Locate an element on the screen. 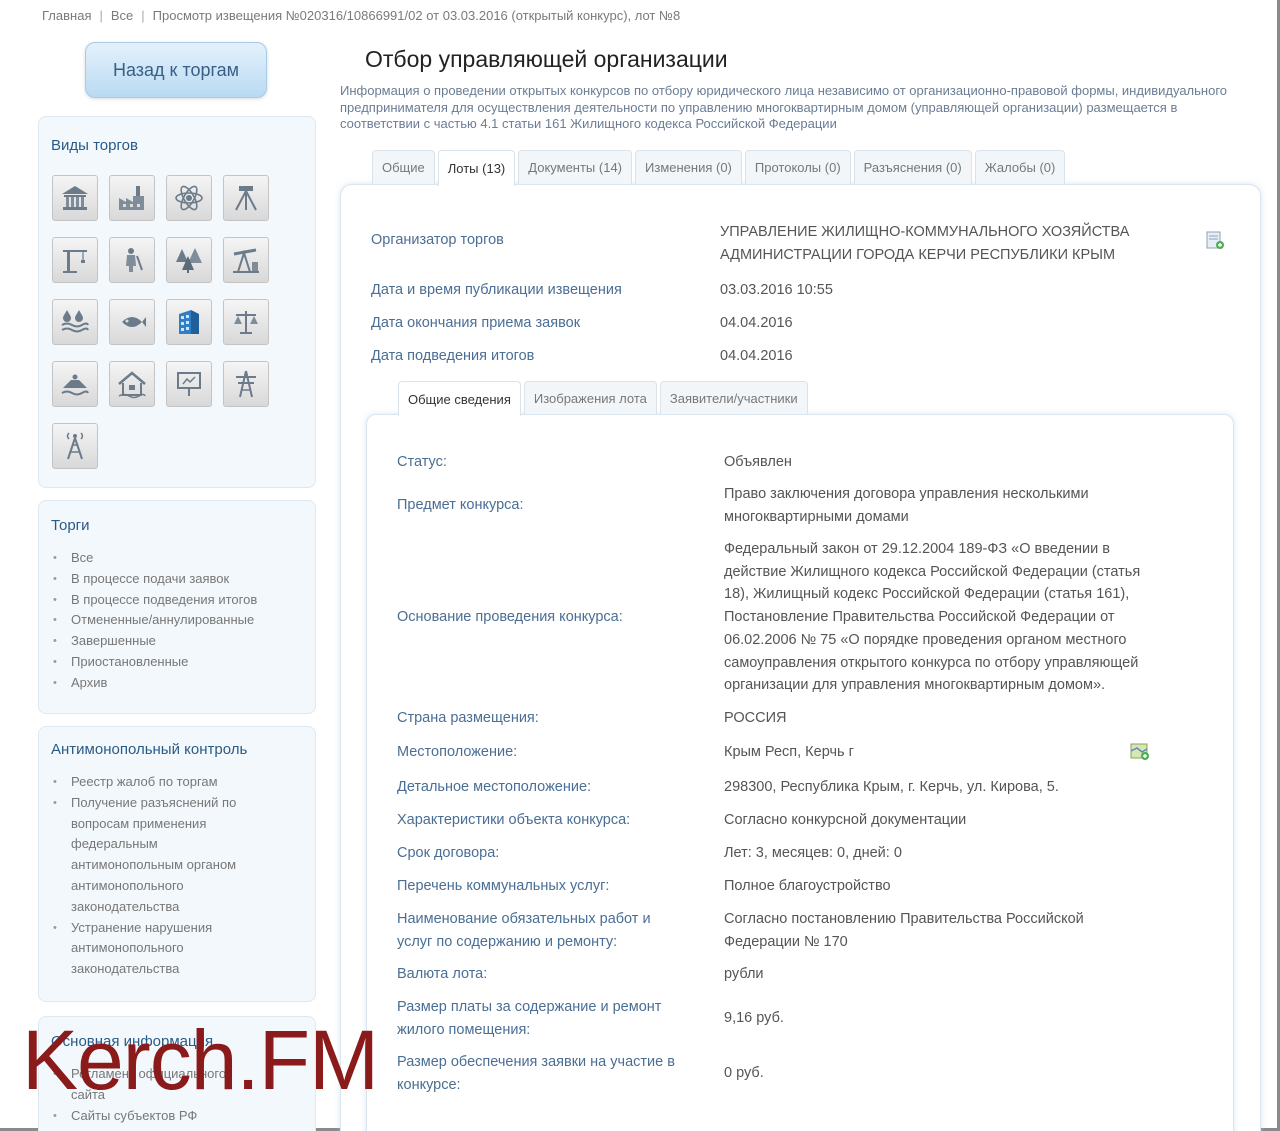 Image resolution: width=1280 pixels, height=1131 pixels. atom-icon is located at coordinates (189, 198).